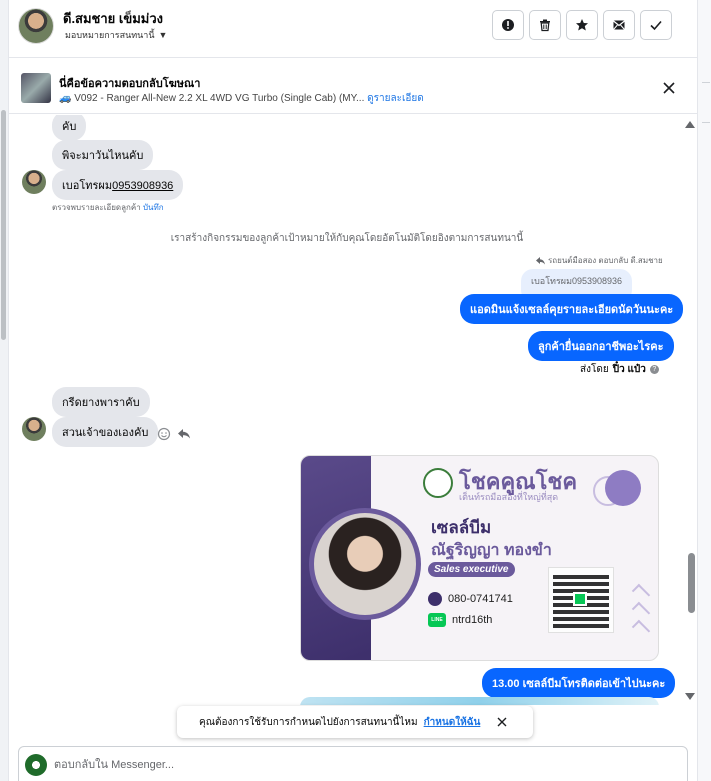 This screenshot has width=711, height=781. I want to click on message-bubble-incoming: คับ, so click(69, 128).